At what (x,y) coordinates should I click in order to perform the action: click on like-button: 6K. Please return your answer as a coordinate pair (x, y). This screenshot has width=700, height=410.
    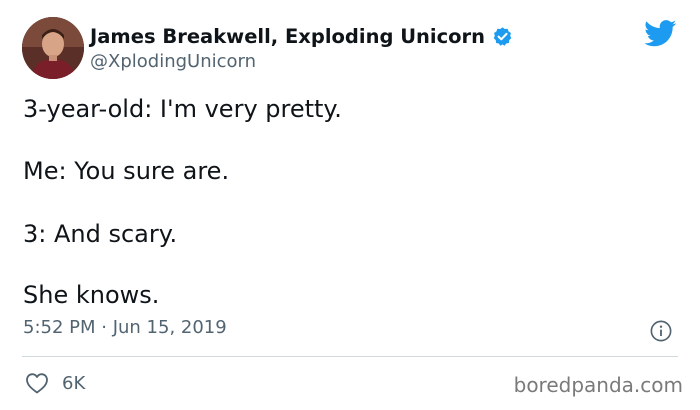
    Looking at the image, I should click on (55, 383).